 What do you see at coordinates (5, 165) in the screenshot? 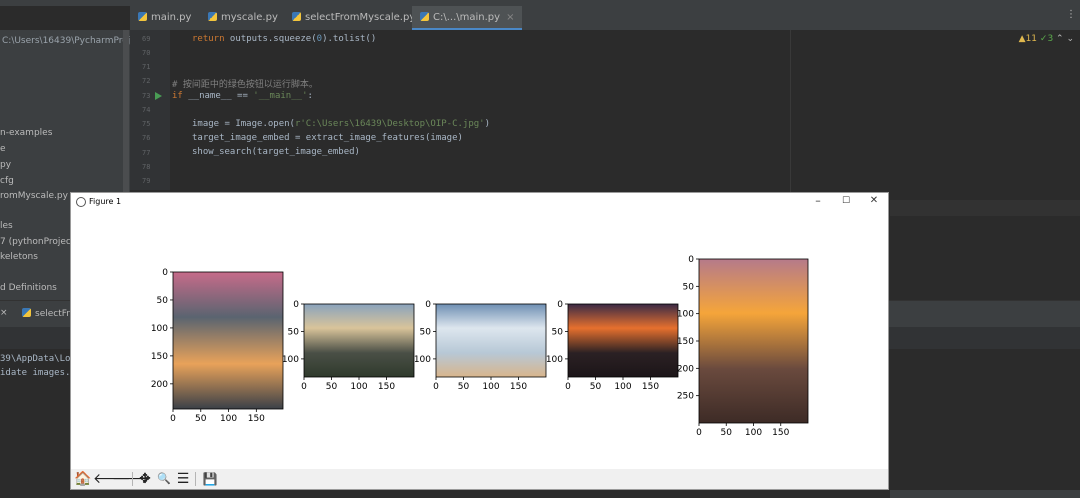
I see `project-item: py` at bounding box center [5, 165].